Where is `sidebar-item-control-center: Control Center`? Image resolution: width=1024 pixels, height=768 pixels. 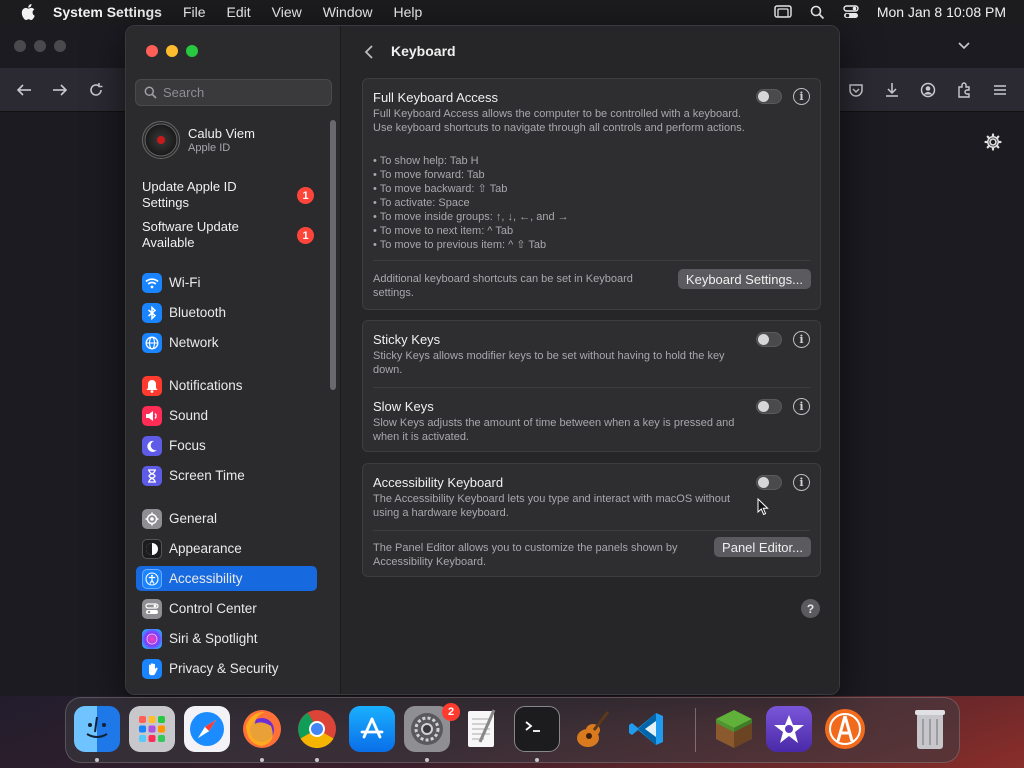
sidebar-item-control-center: Control Center is located at coordinates (226, 608).